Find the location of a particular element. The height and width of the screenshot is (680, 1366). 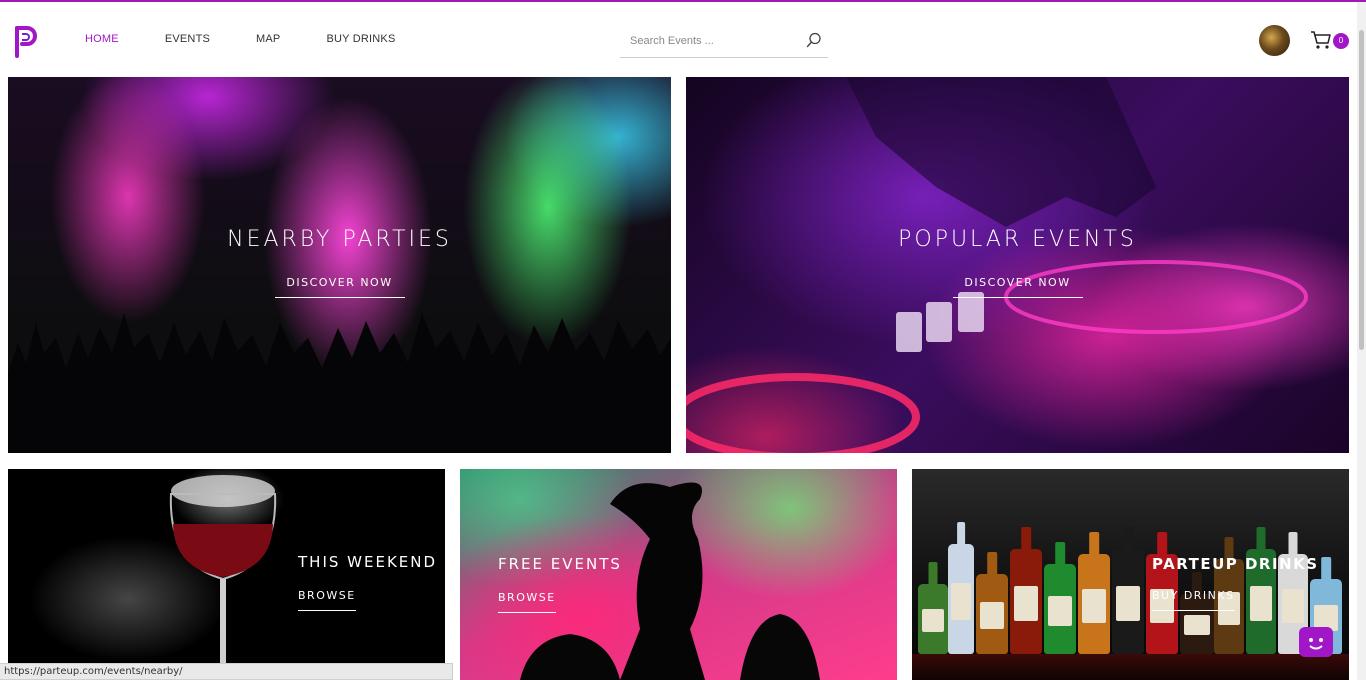

crowd-silhouette-image is located at coordinates (339, 383).